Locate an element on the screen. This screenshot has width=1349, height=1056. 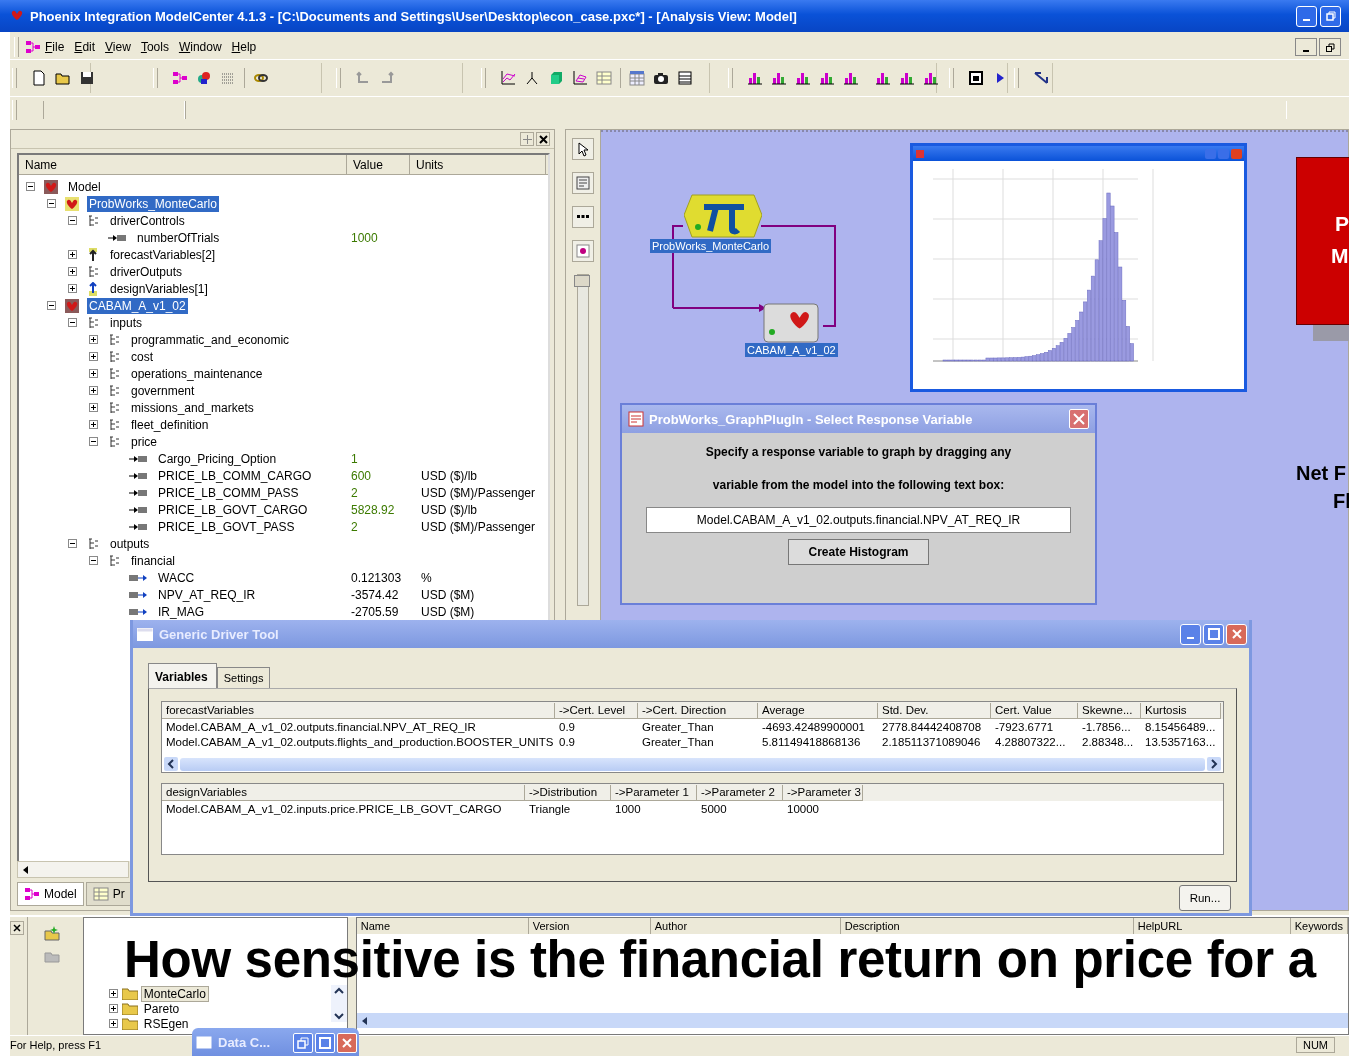
left-arrow-icon is located at coordinates (26, 869).